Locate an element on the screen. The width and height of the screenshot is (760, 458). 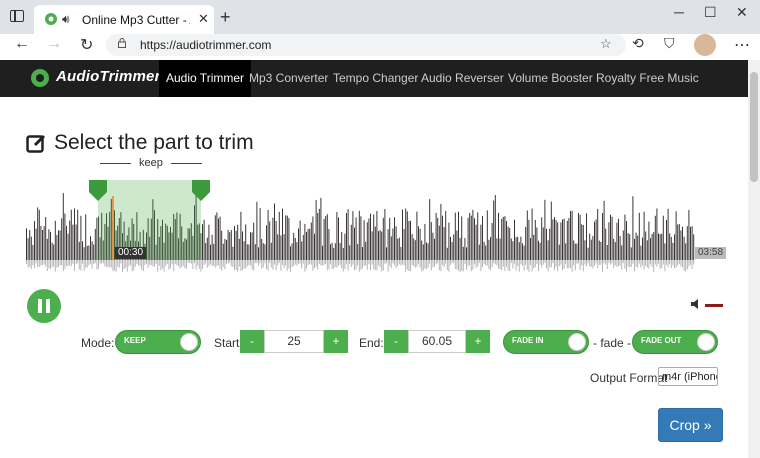
browser-toolbar: ← → ↻ https://audiotrimmer.com ☆ ⟲ ⛉ ⋯ is located at coordinates (380, 46).